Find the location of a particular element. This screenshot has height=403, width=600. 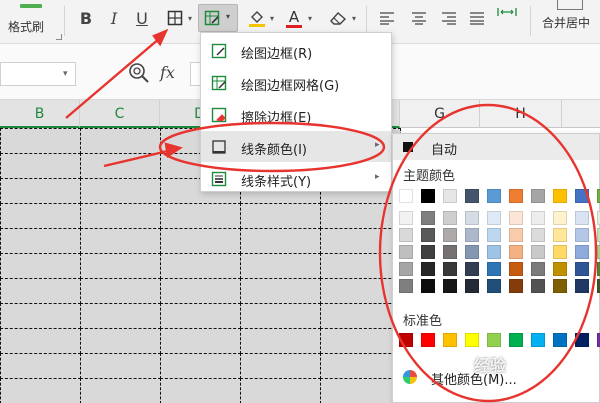

column-header-c: C is located at coordinates (120, 114).